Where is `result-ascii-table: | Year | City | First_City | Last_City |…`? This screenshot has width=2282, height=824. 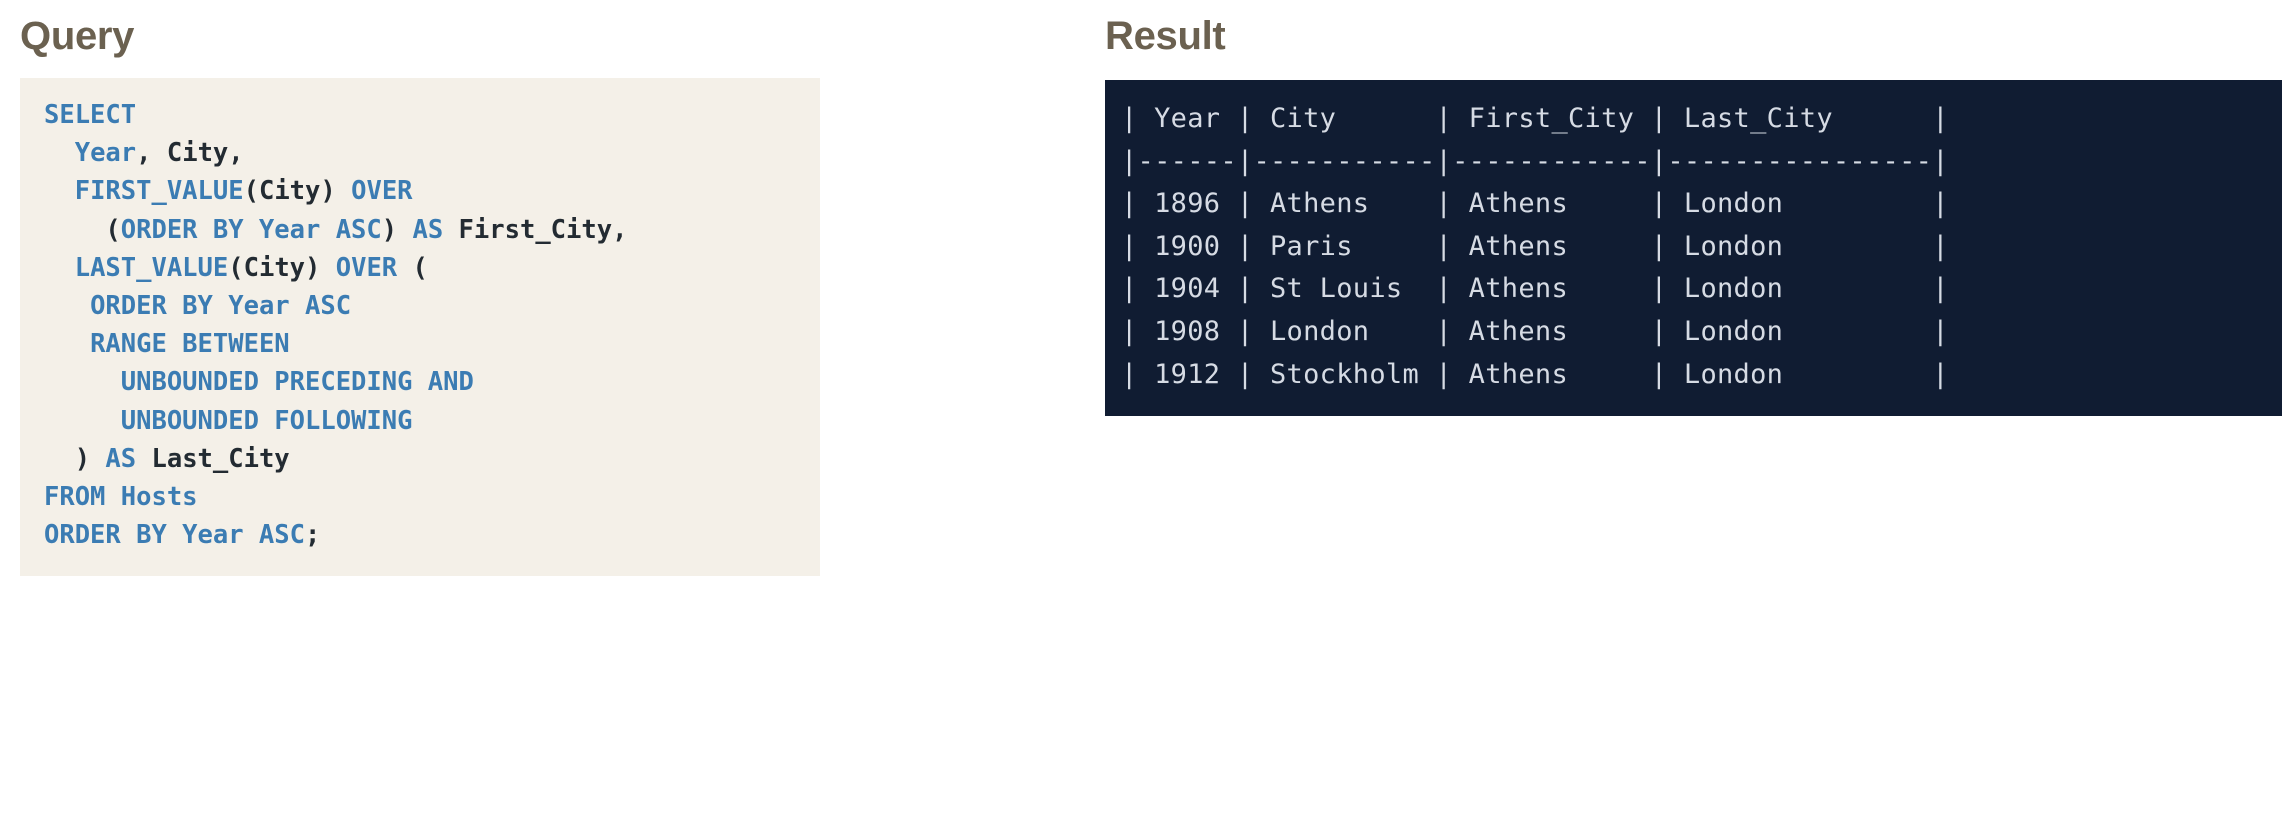
result-ascii-table: | Year | City | First_City | Last_City |… is located at coordinates (1535, 246).